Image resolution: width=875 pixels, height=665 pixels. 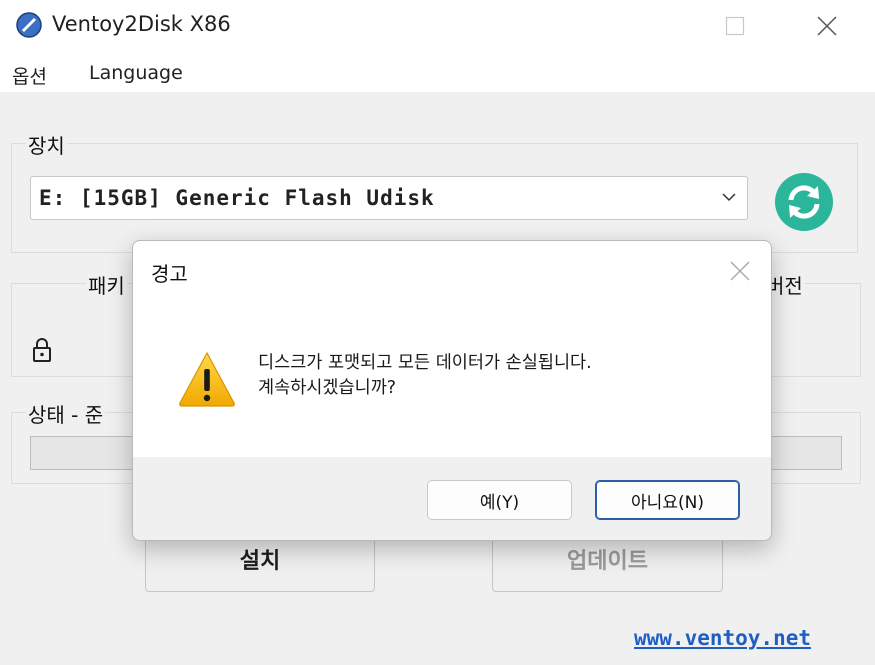 What do you see at coordinates (437, 26) in the screenshot?
I see `title-bar: Ventoy2Disk X86` at bounding box center [437, 26].